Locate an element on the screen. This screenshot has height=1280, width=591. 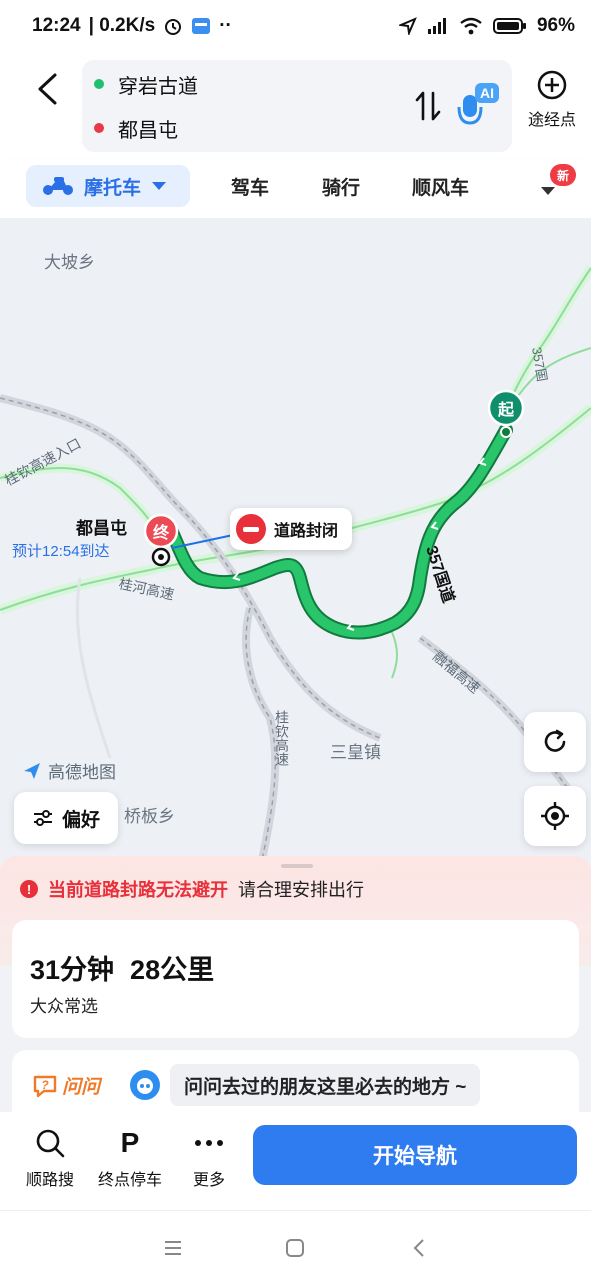
route-summary: 31分钟 28公里 is located at coordinates (122, 967).